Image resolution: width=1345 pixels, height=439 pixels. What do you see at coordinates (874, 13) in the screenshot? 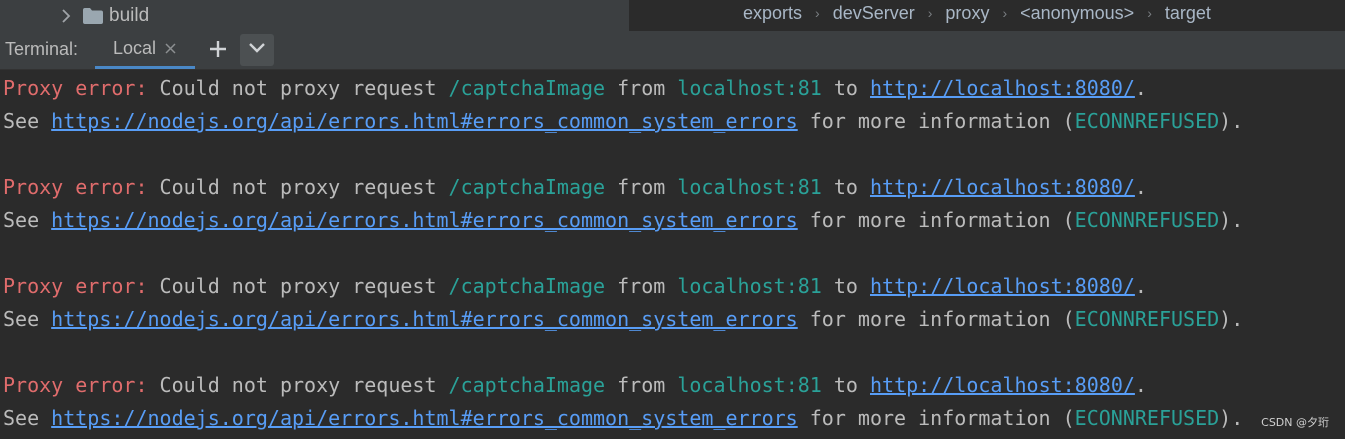
I see `breadcrumb-item-devserver: devServer` at bounding box center [874, 13].